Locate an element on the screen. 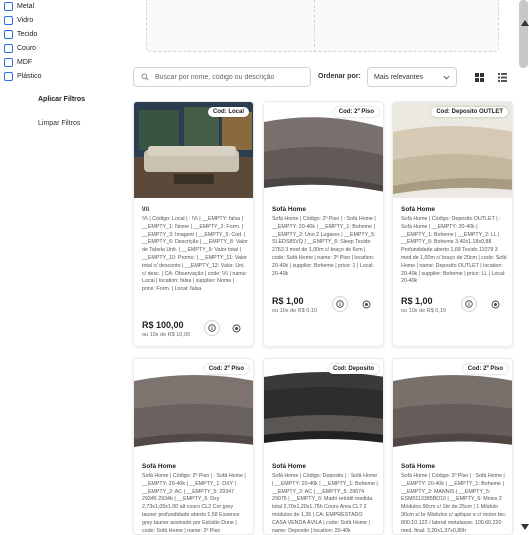 The height and width of the screenshot is (535, 529). upload-dropzone is located at coordinates (322, 26).